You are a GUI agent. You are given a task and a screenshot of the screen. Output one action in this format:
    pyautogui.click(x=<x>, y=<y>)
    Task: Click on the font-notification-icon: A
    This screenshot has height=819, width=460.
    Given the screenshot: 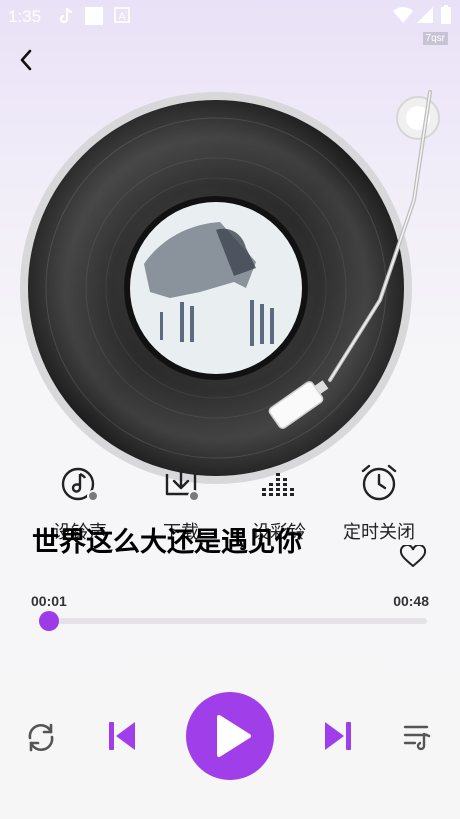 What is the action you would take?
    pyautogui.click(x=122, y=15)
    